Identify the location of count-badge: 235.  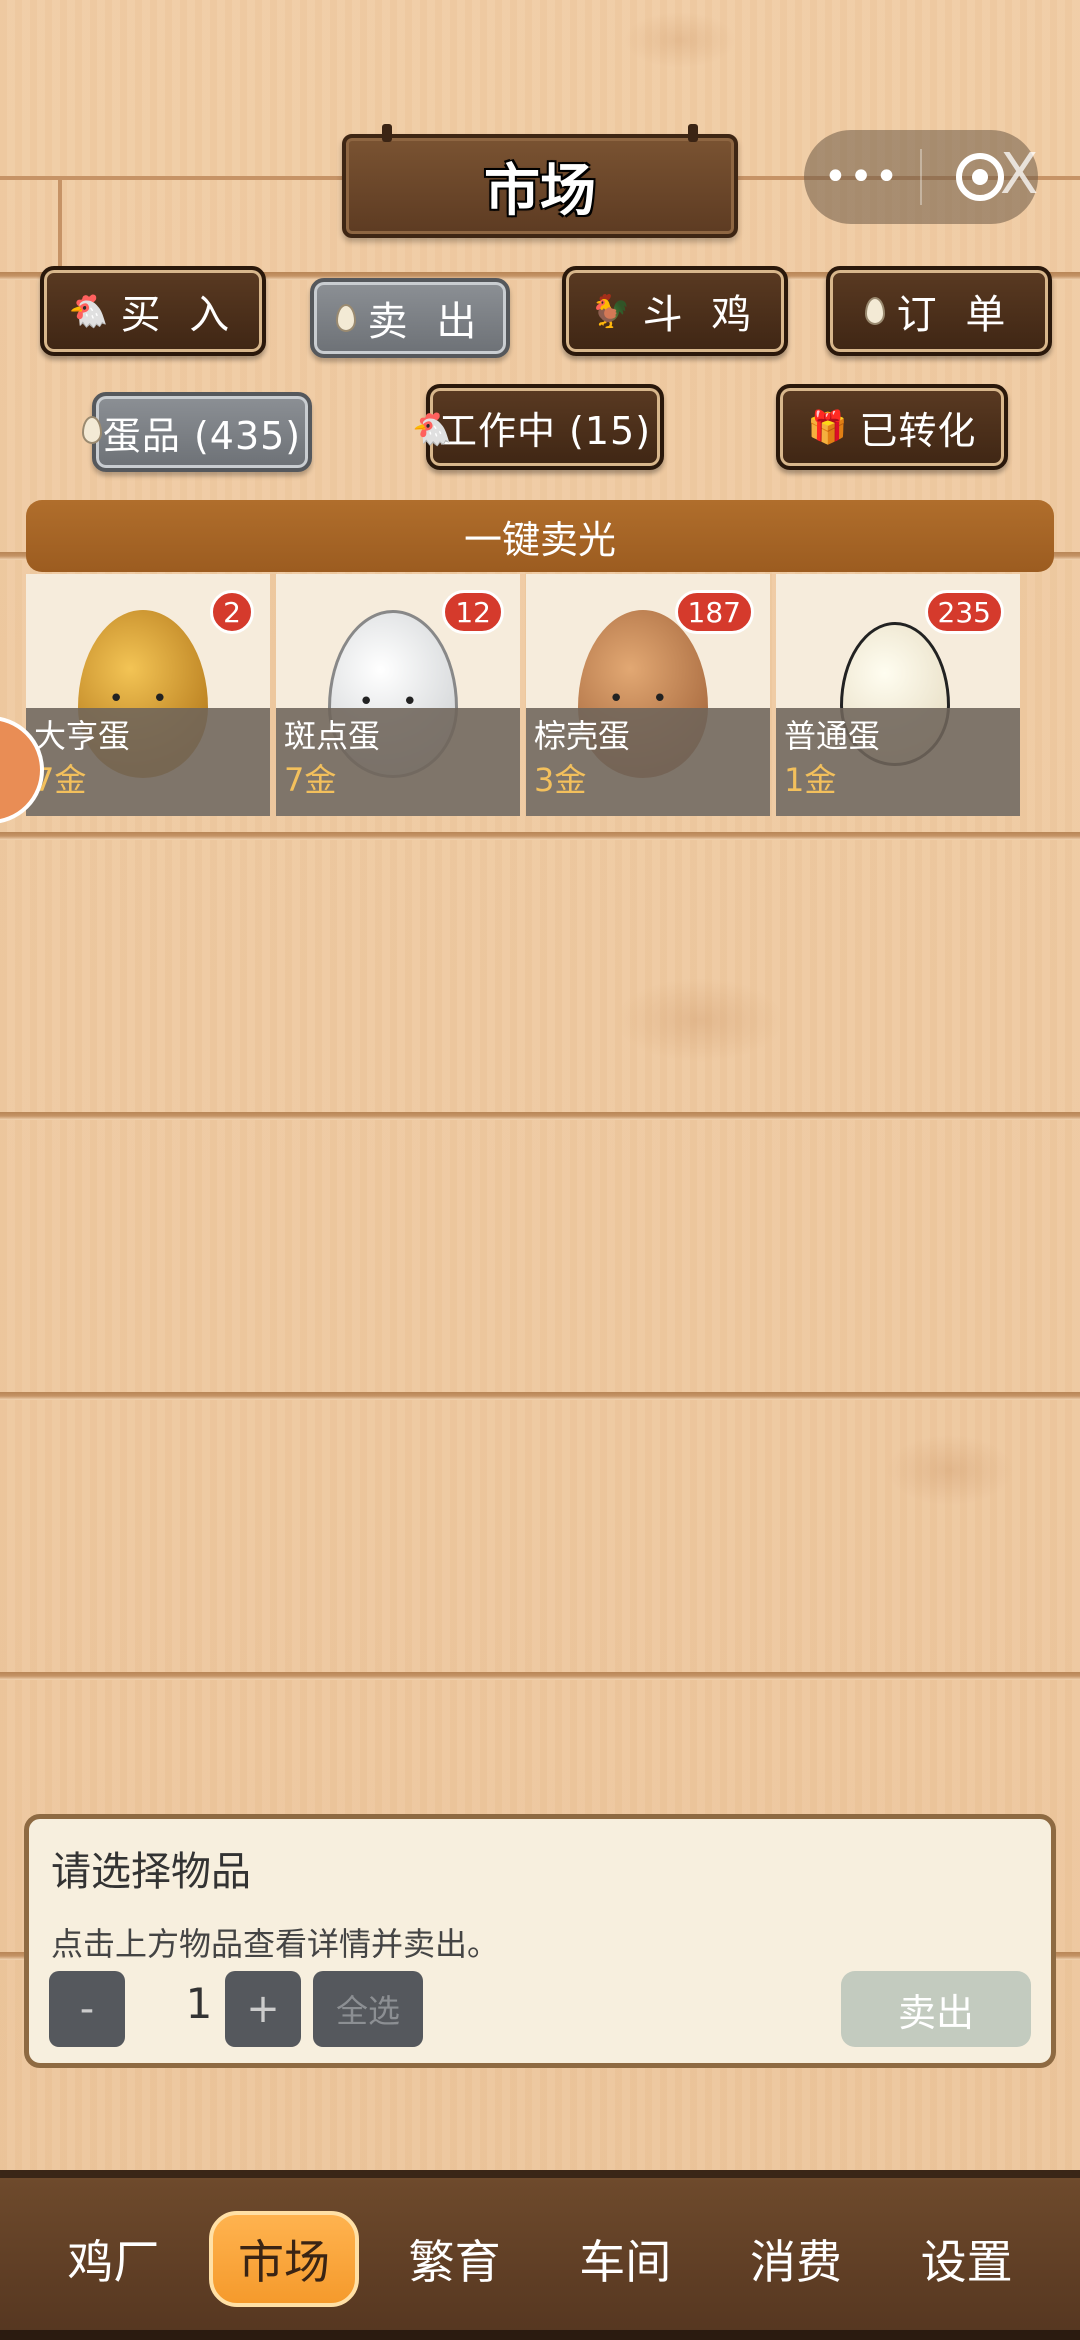
(964, 612).